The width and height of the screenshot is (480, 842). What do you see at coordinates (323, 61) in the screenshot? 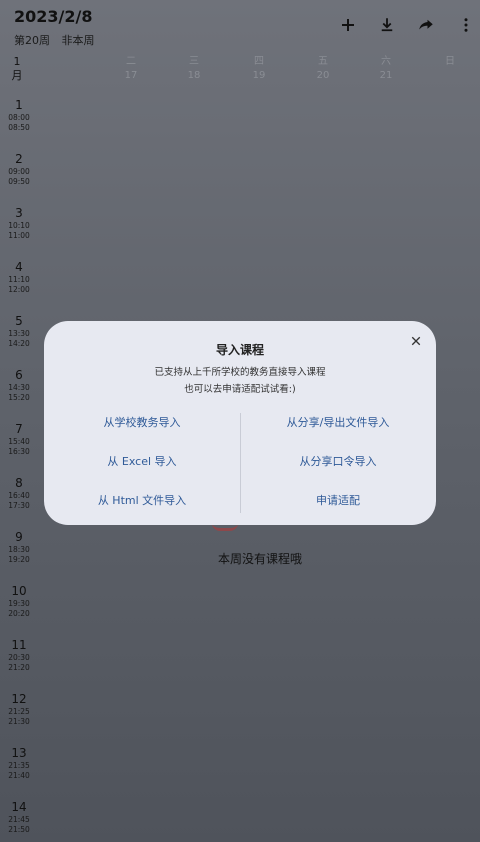
I see `day-name: 五` at bounding box center [323, 61].